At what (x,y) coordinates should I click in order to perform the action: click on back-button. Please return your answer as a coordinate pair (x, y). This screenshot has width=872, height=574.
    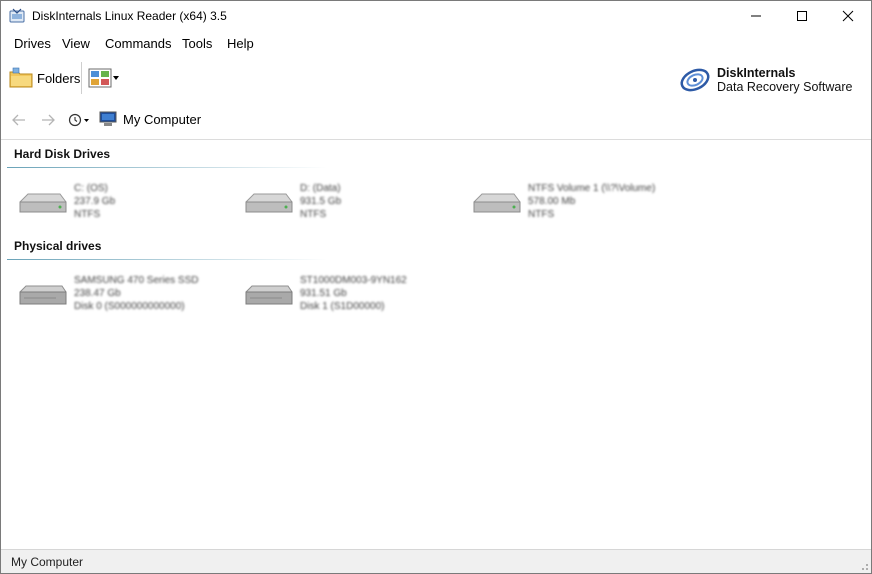
    Looking at the image, I should click on (19, 120).